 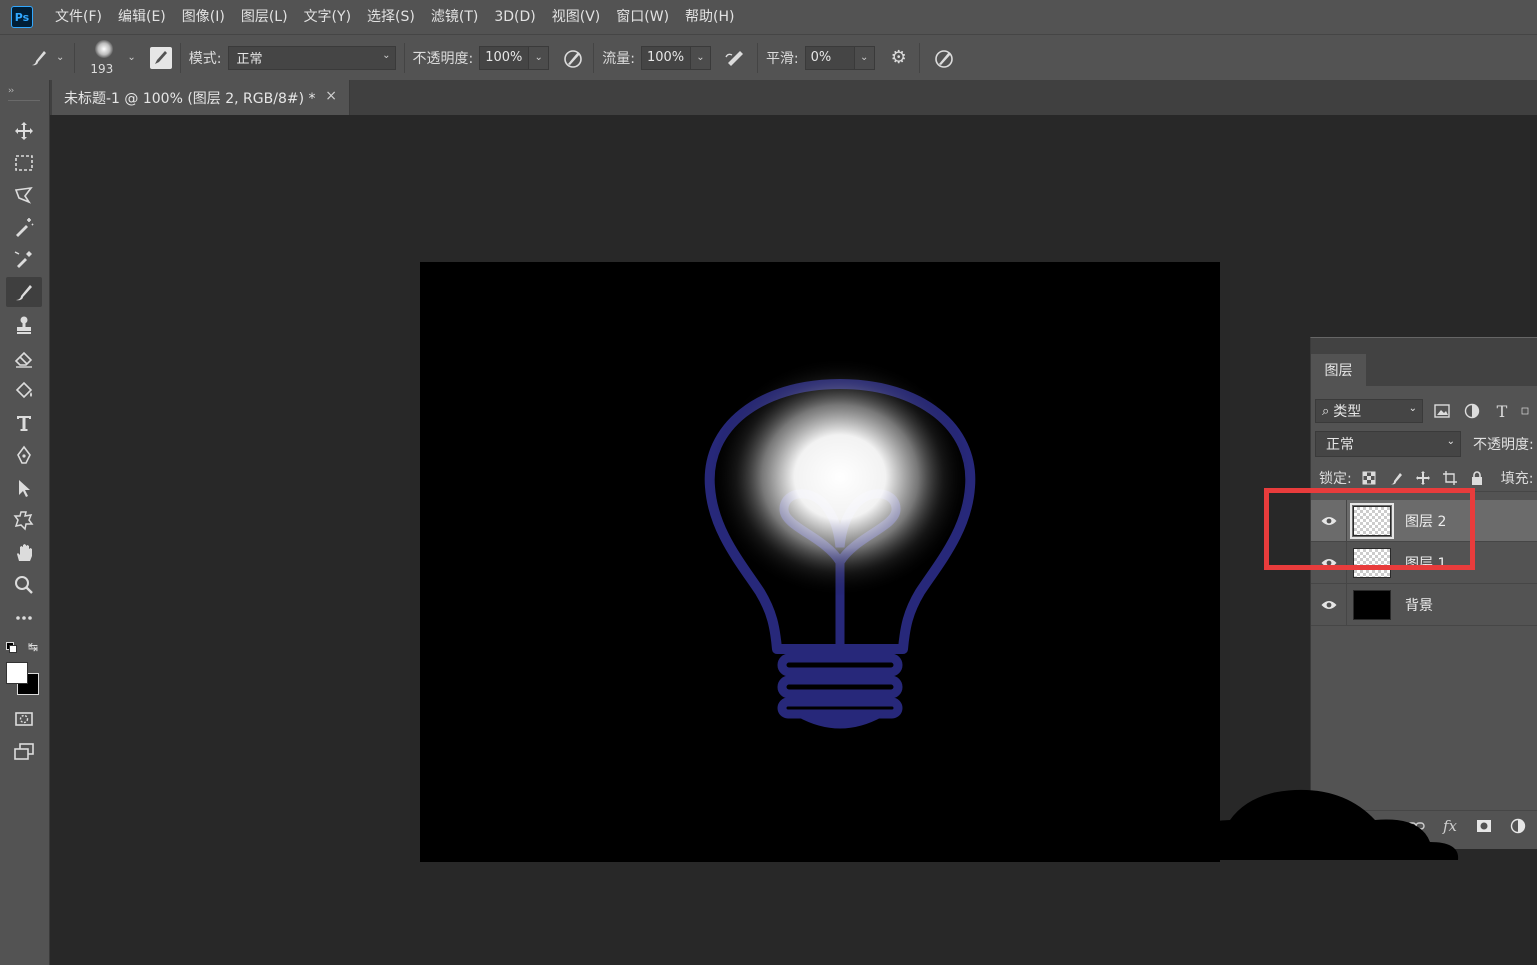 I want to click on brush-size-picker: 193, so click(x=104, y=58).